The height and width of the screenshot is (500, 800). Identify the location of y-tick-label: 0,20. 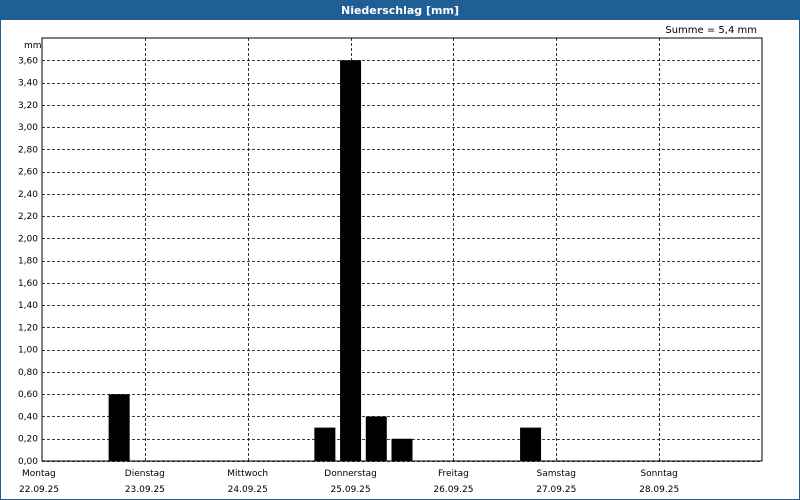
(28, 440).